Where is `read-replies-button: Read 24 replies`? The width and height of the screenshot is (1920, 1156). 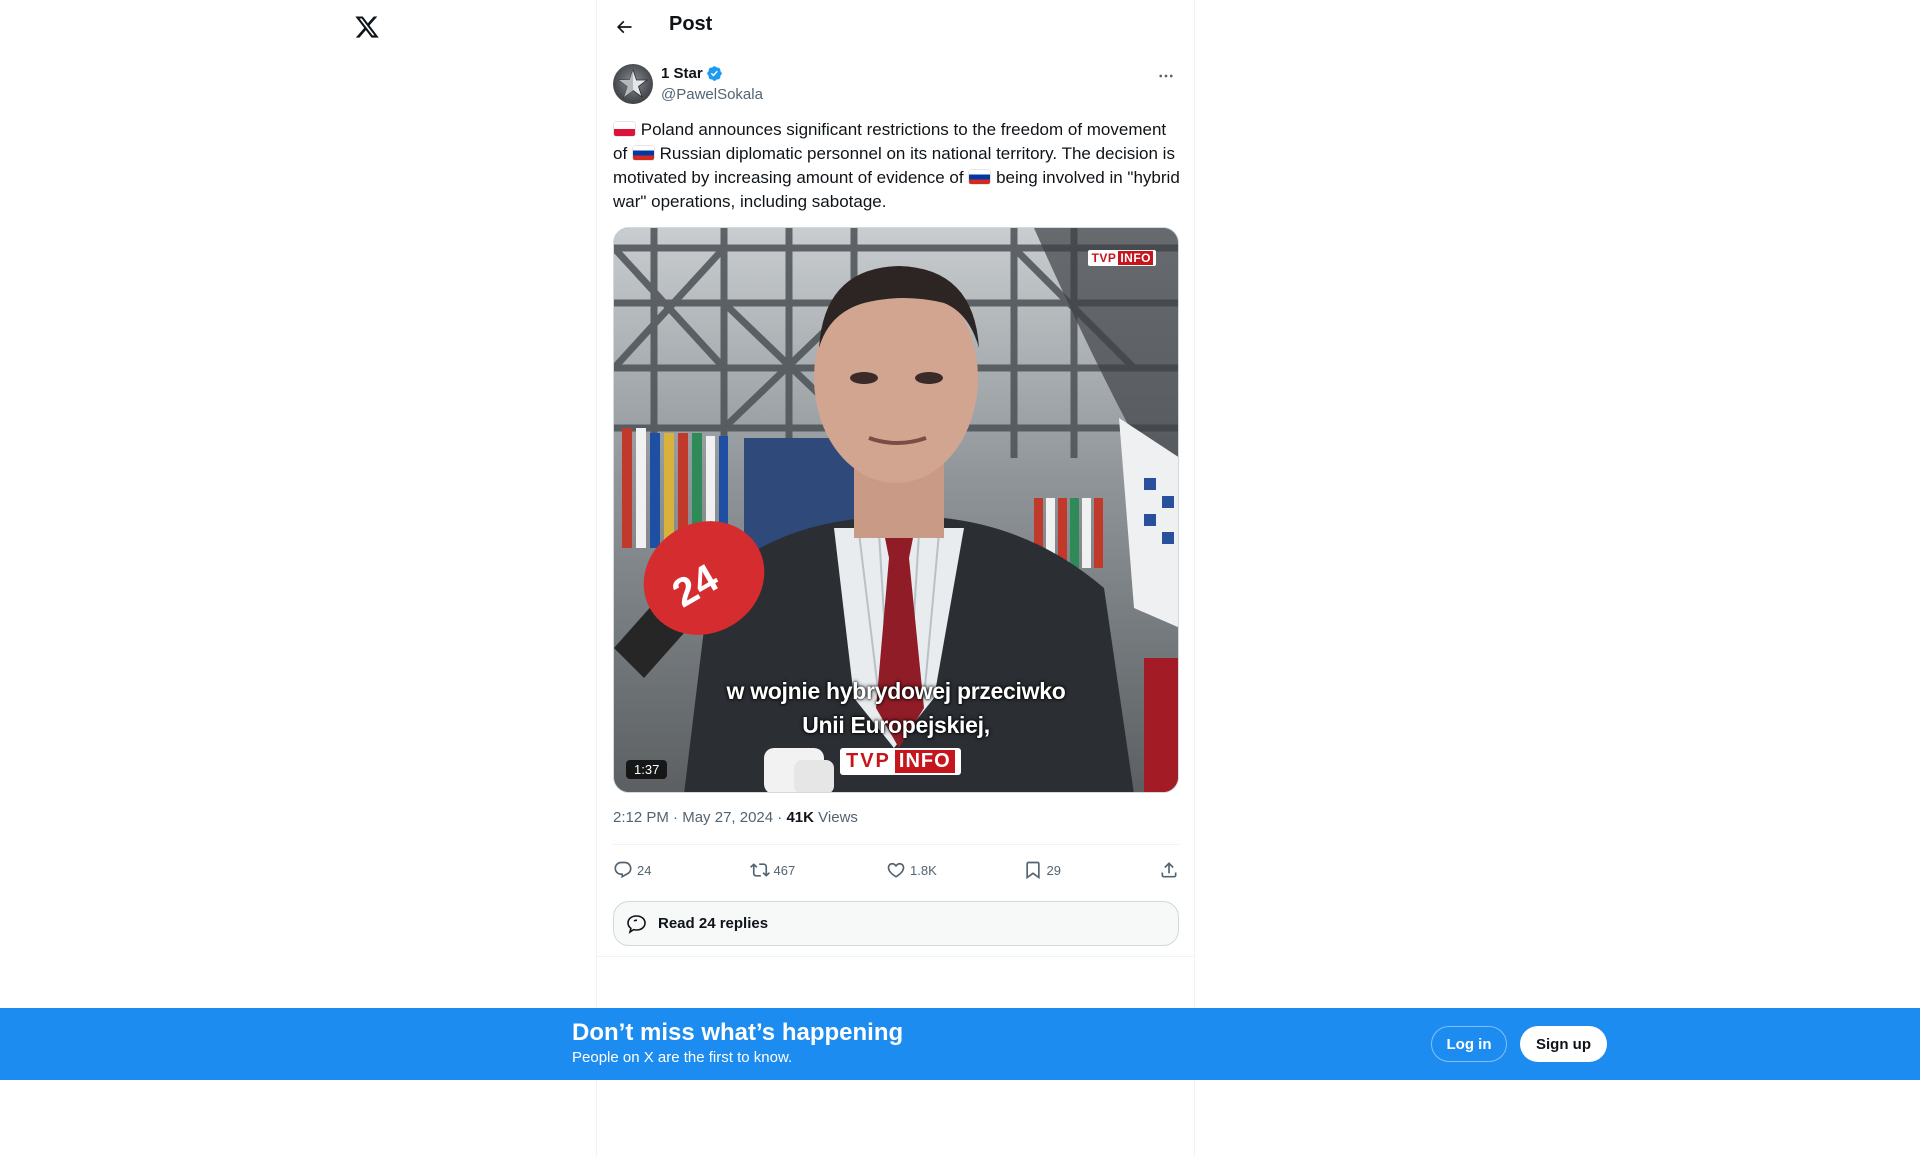 read-replies-button: Read 24 replies is located at coordinates (896, 923).